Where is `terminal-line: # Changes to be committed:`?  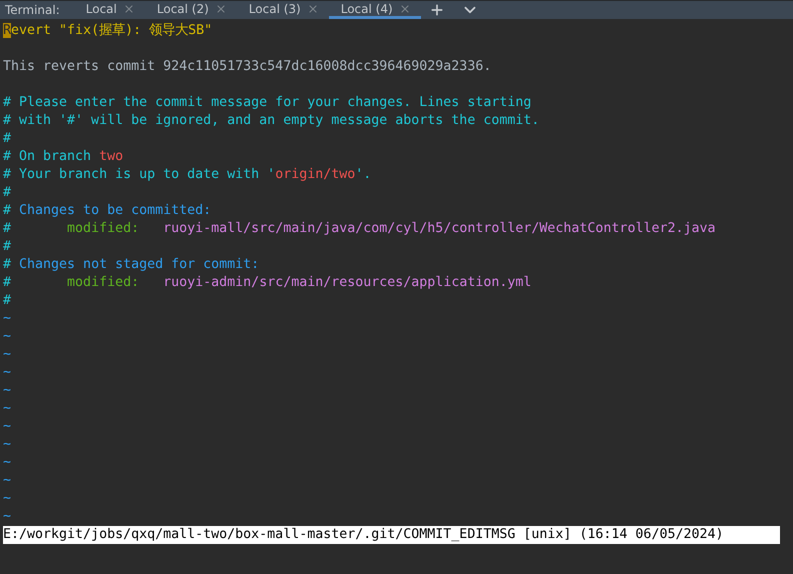 terminal-line: # Changes to be committed: is located at coordinates (107, 211).